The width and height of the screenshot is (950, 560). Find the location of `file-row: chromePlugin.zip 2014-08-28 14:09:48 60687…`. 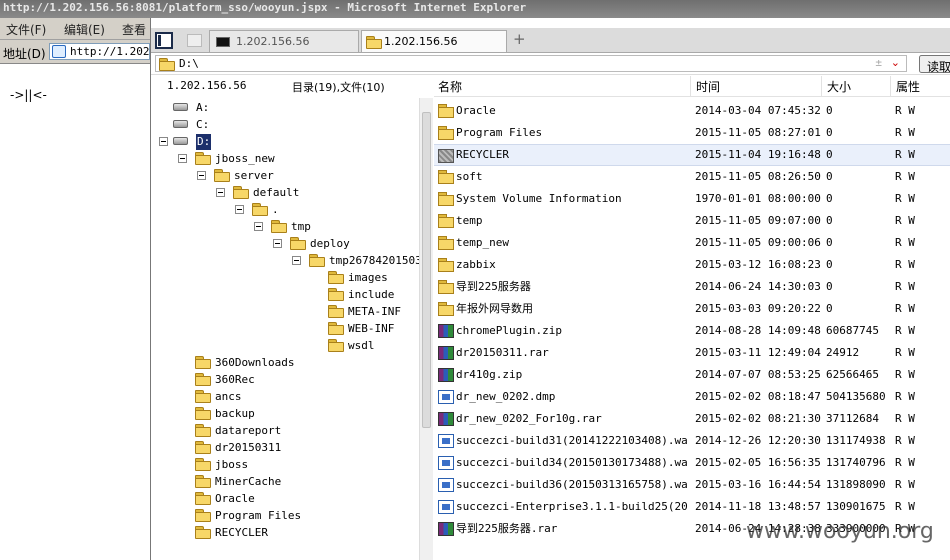

file-row: chromePlugin.zip 2014-08-28 14:09:48 60687… is located at coordinates (692, 331).